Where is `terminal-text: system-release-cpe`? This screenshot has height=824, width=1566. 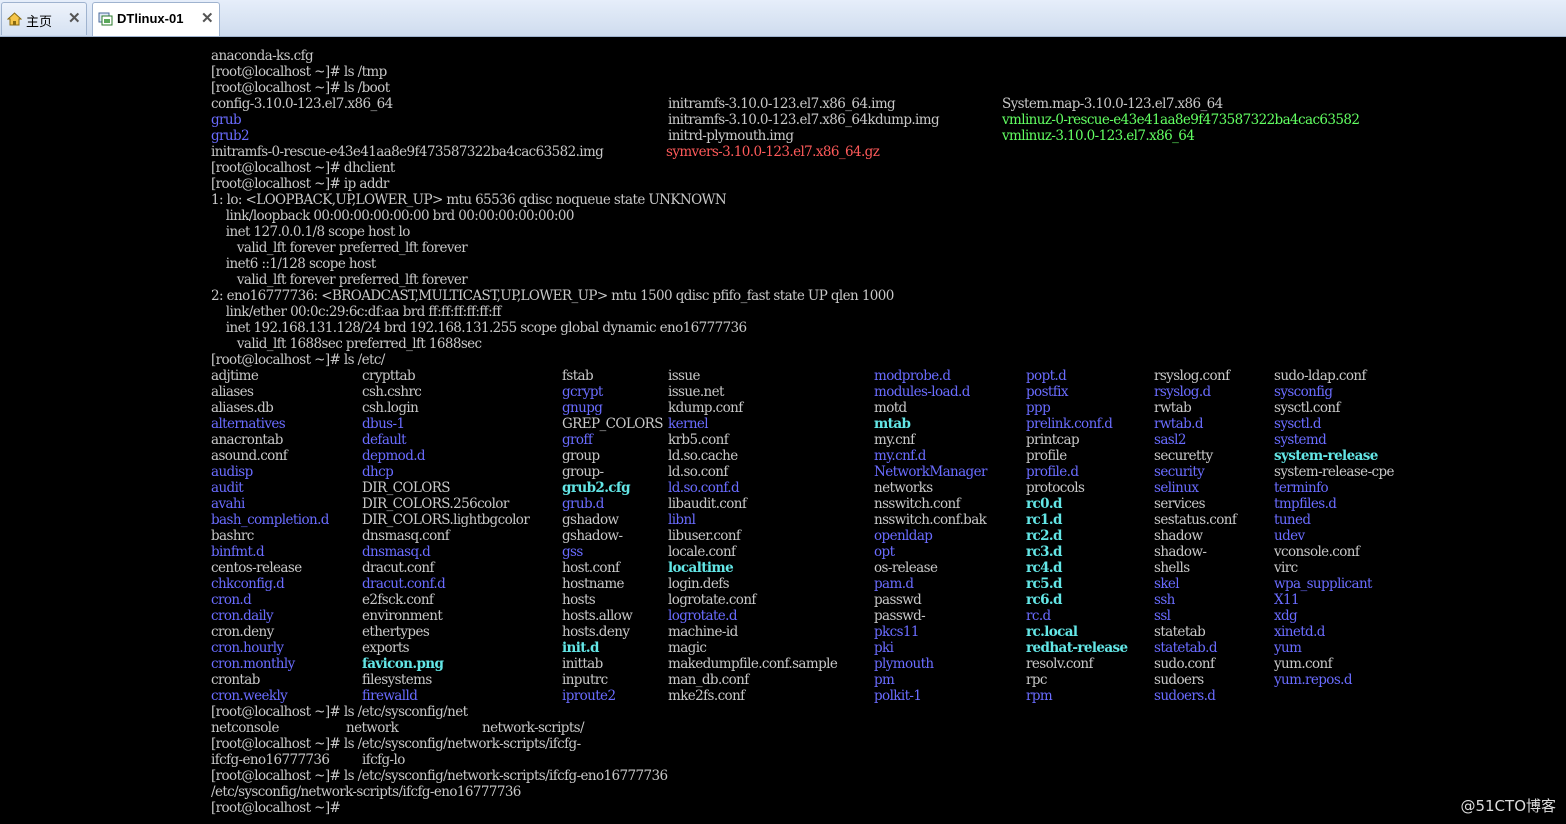 terminal-text: system-release-cpe is located at coordinates (1334, 472).